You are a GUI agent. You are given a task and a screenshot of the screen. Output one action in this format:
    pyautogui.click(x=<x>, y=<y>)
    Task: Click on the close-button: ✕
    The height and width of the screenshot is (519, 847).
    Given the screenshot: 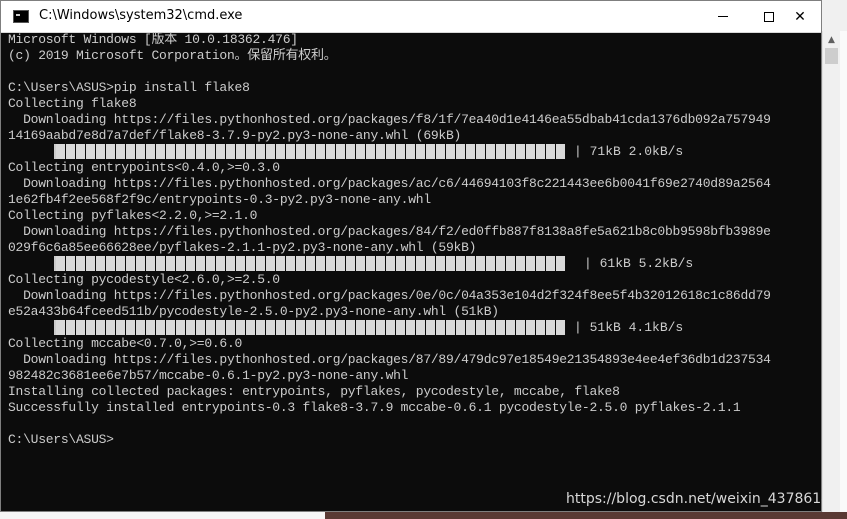 What is the action you would take?
    pyautogui.click(x=800, y=16)
    